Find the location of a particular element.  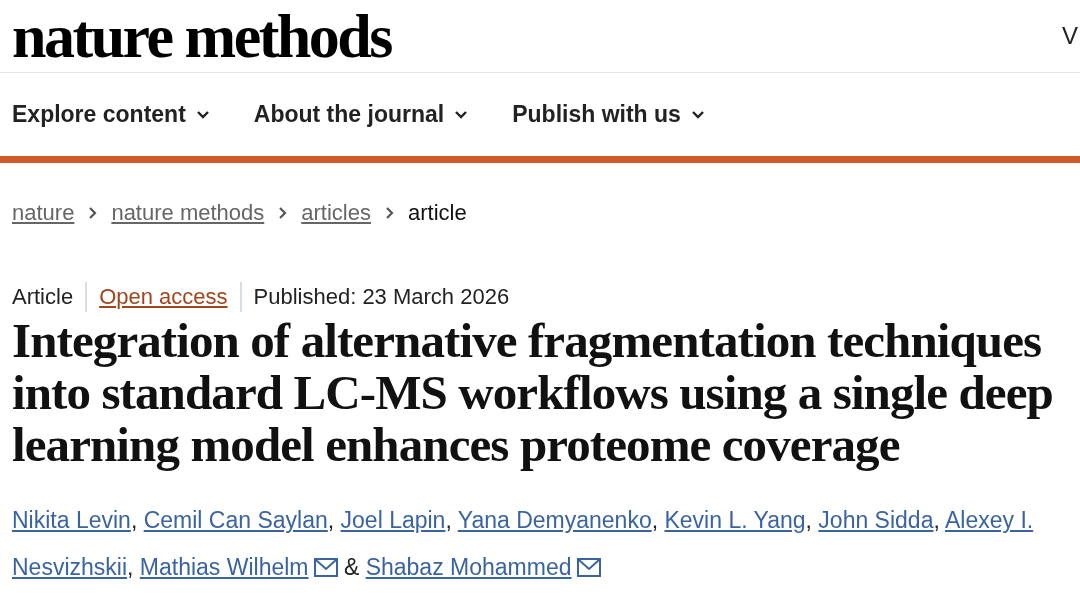

author-link: Nikita Levin is located at coordinates (71, 520).